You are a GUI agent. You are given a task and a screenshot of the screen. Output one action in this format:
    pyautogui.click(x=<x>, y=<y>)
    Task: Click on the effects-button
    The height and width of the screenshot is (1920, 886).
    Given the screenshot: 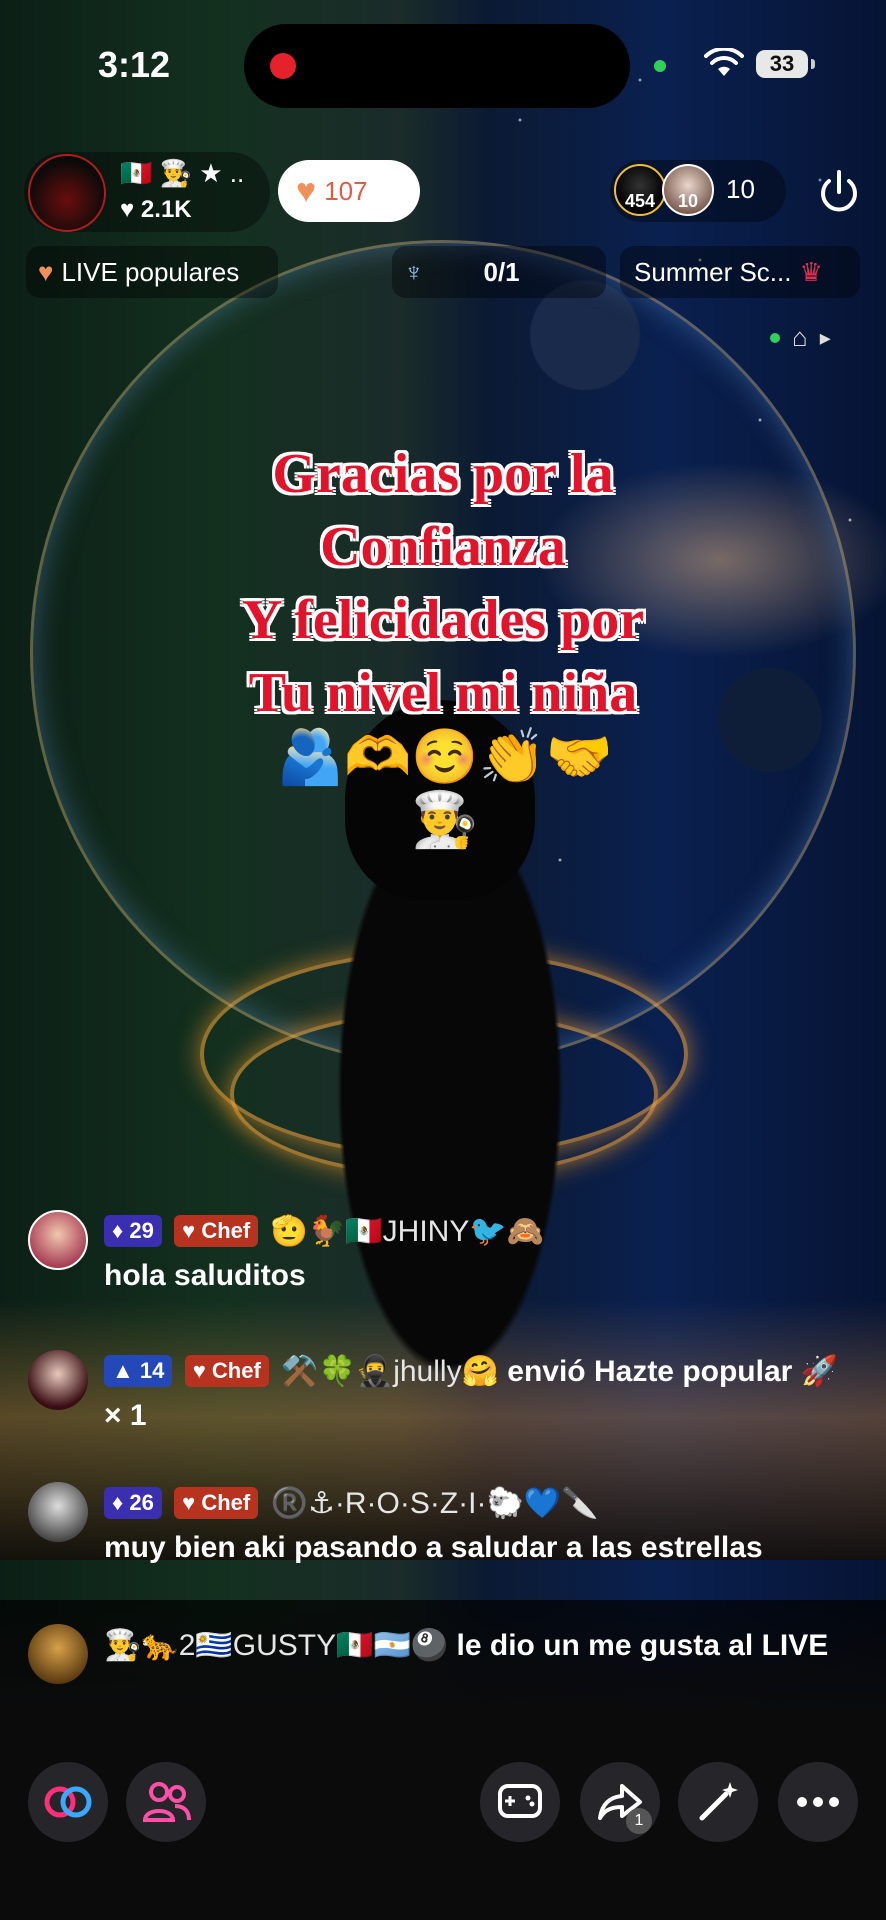 What is the action you would take?
    pyautogui.click(x=718, y=1802)
    